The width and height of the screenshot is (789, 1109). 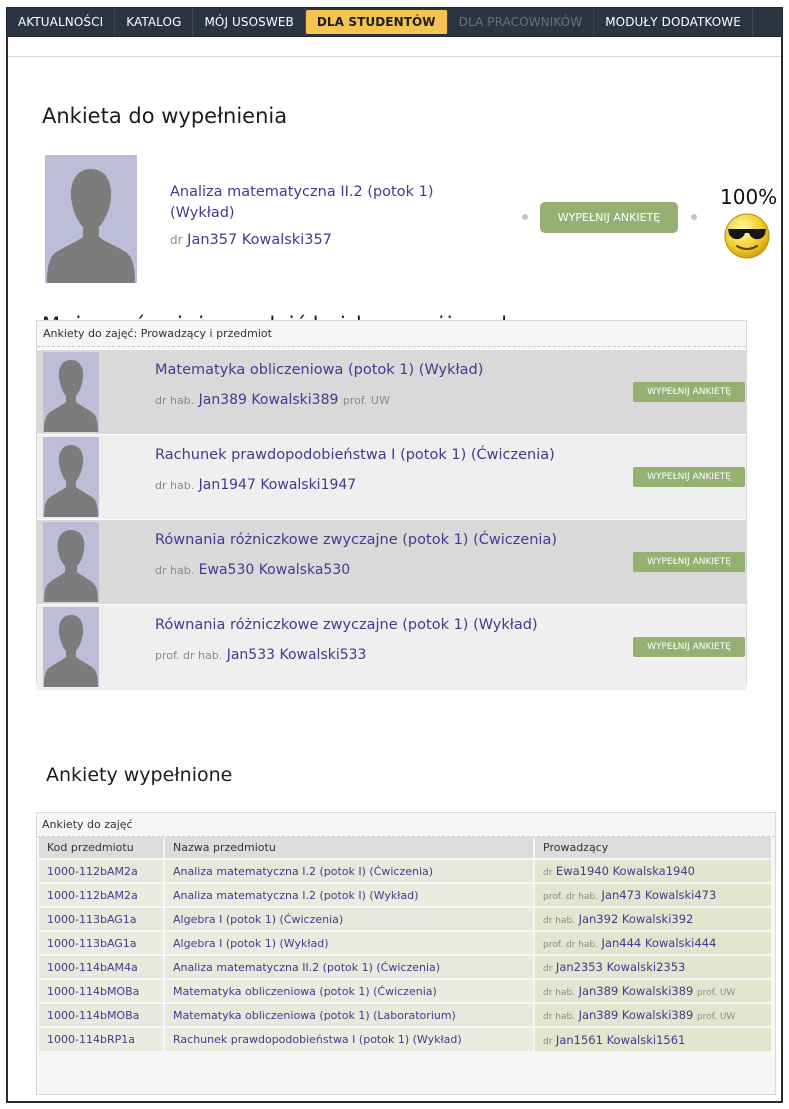 I want to click on teacher-name-link: Jan1561 Kowalski1561, so click(x=620, y=1040).